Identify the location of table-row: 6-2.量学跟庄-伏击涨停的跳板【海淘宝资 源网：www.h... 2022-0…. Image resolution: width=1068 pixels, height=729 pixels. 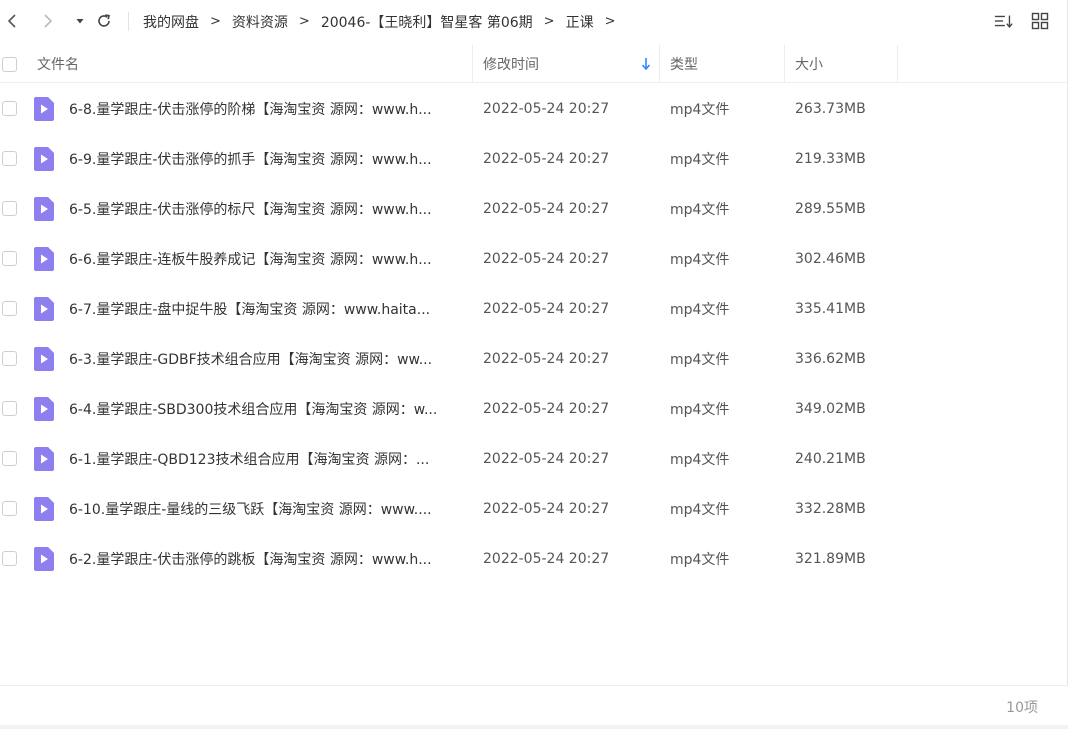
(534, 559).